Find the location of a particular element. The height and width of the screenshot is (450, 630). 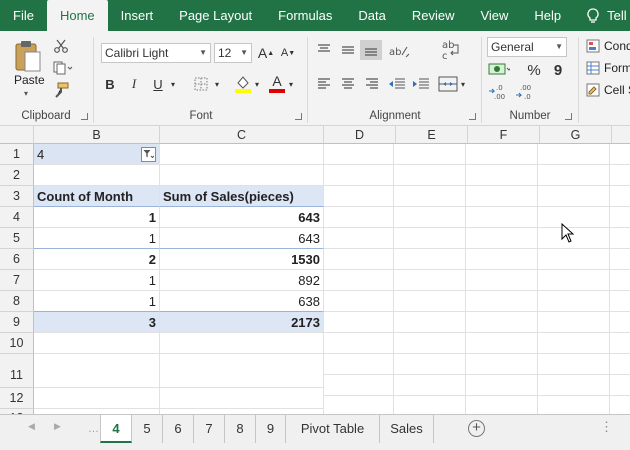

tell-me-box: Tell m is located at coordinates (602, 15).